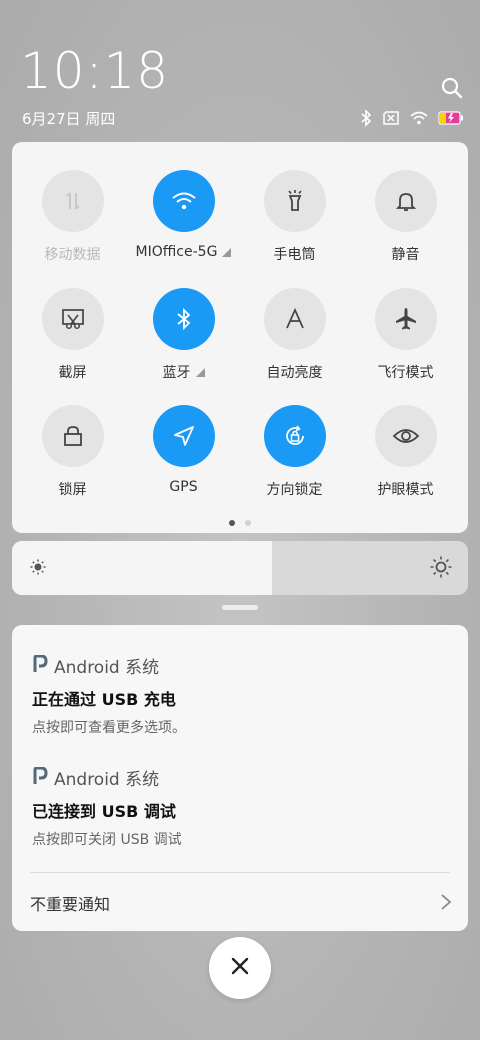 Image resolution: width=480 pixels, height=1040 pixels. What do you see at coordinates (72, 490) in the screenshot?
I see `tile-label: 锁屏` at bounding box center [72, 490].